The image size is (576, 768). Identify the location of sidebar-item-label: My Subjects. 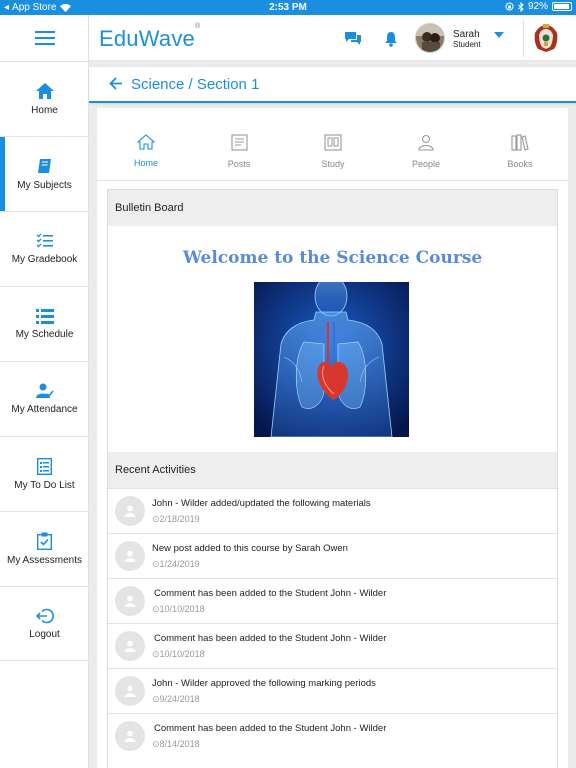
(44, 185).